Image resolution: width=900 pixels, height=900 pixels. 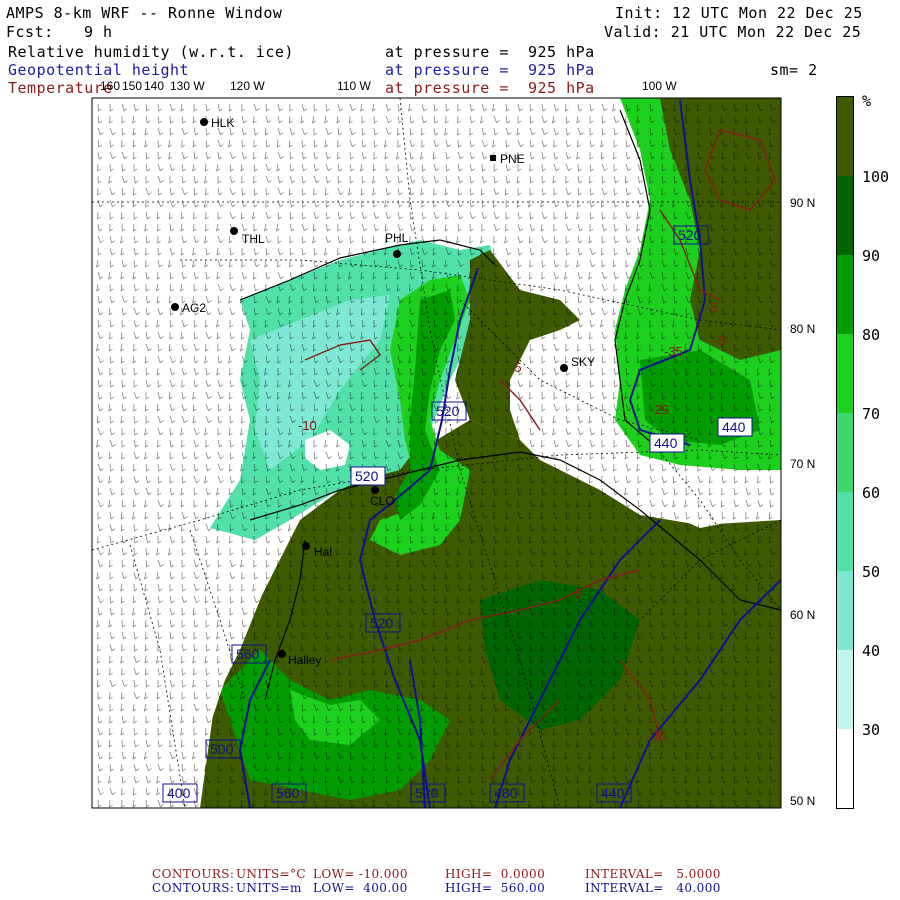 I want to click on t-high: HIGH= 0.0000, so click(x=495, y=874).